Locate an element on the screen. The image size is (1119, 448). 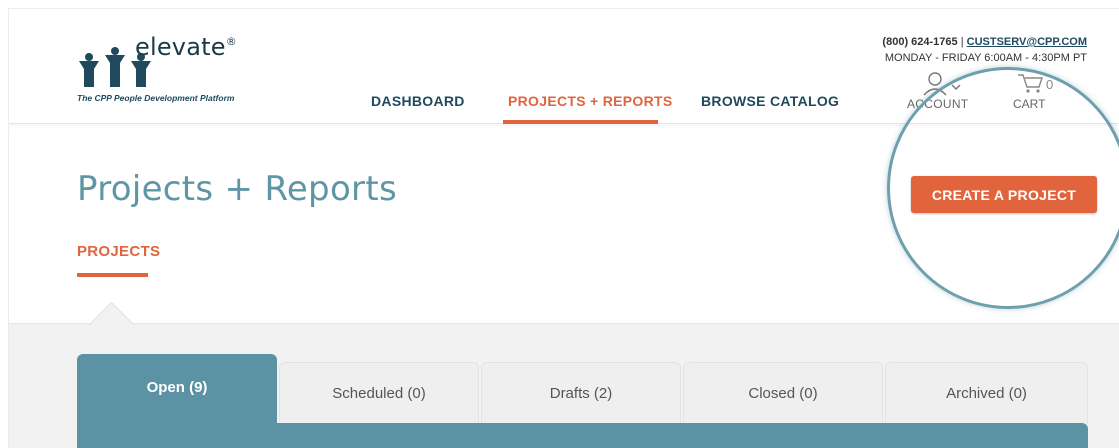
logo-tagline: The CPP People Development Platform is located at coordinates (156, 98).